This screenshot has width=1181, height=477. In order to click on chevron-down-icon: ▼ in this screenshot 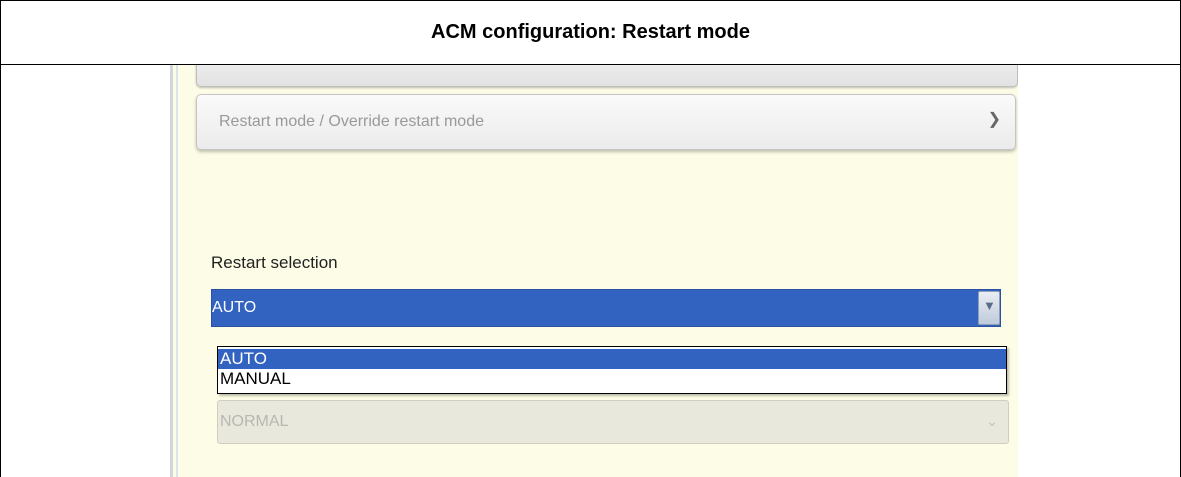, I will do `click(989, 305)`.